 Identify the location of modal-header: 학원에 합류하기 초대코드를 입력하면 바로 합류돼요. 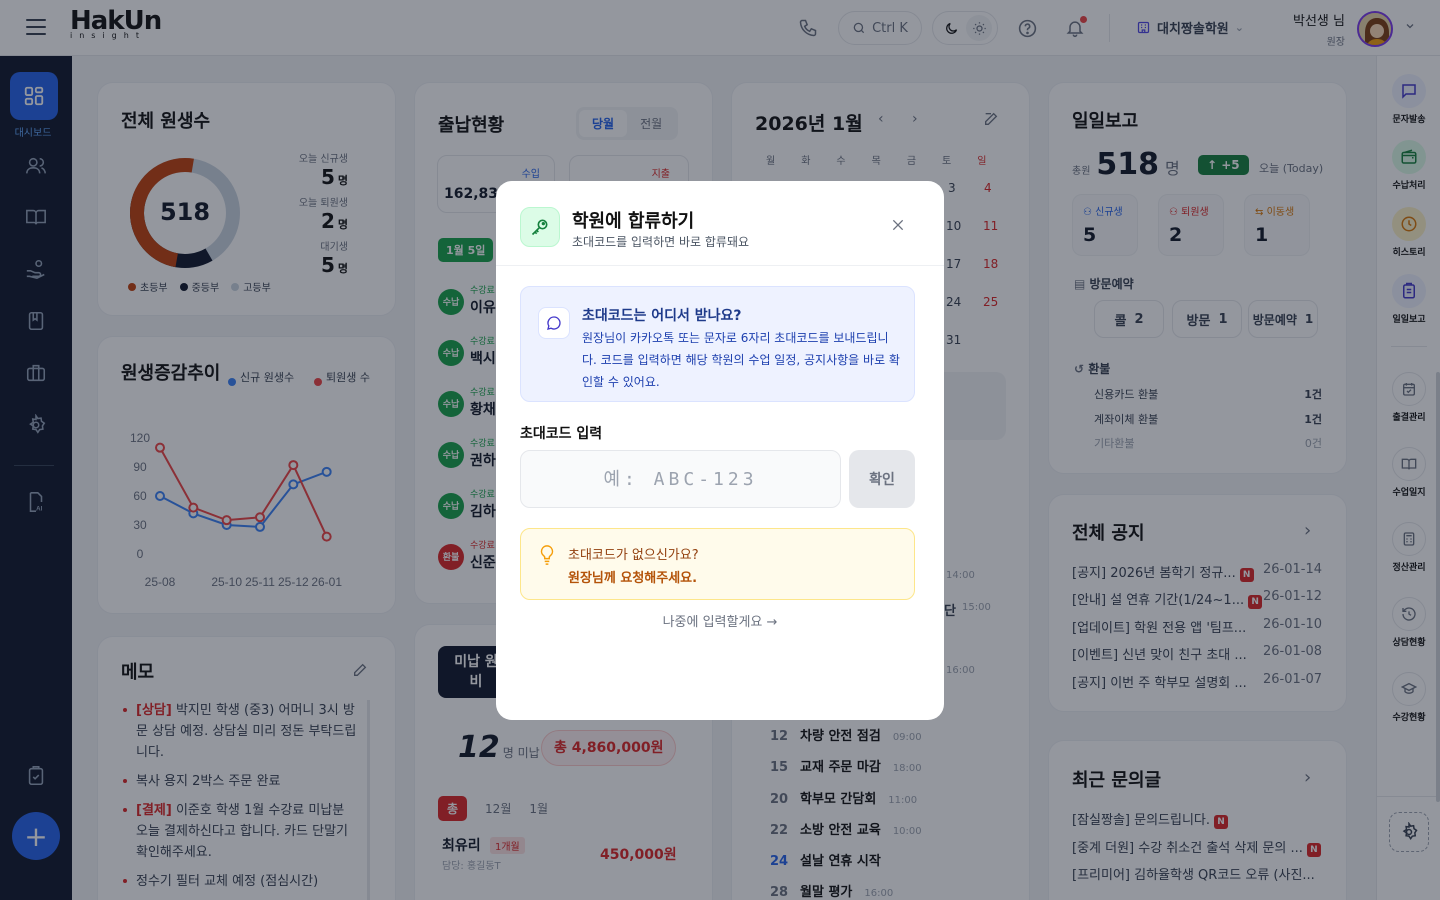
(720, 223).